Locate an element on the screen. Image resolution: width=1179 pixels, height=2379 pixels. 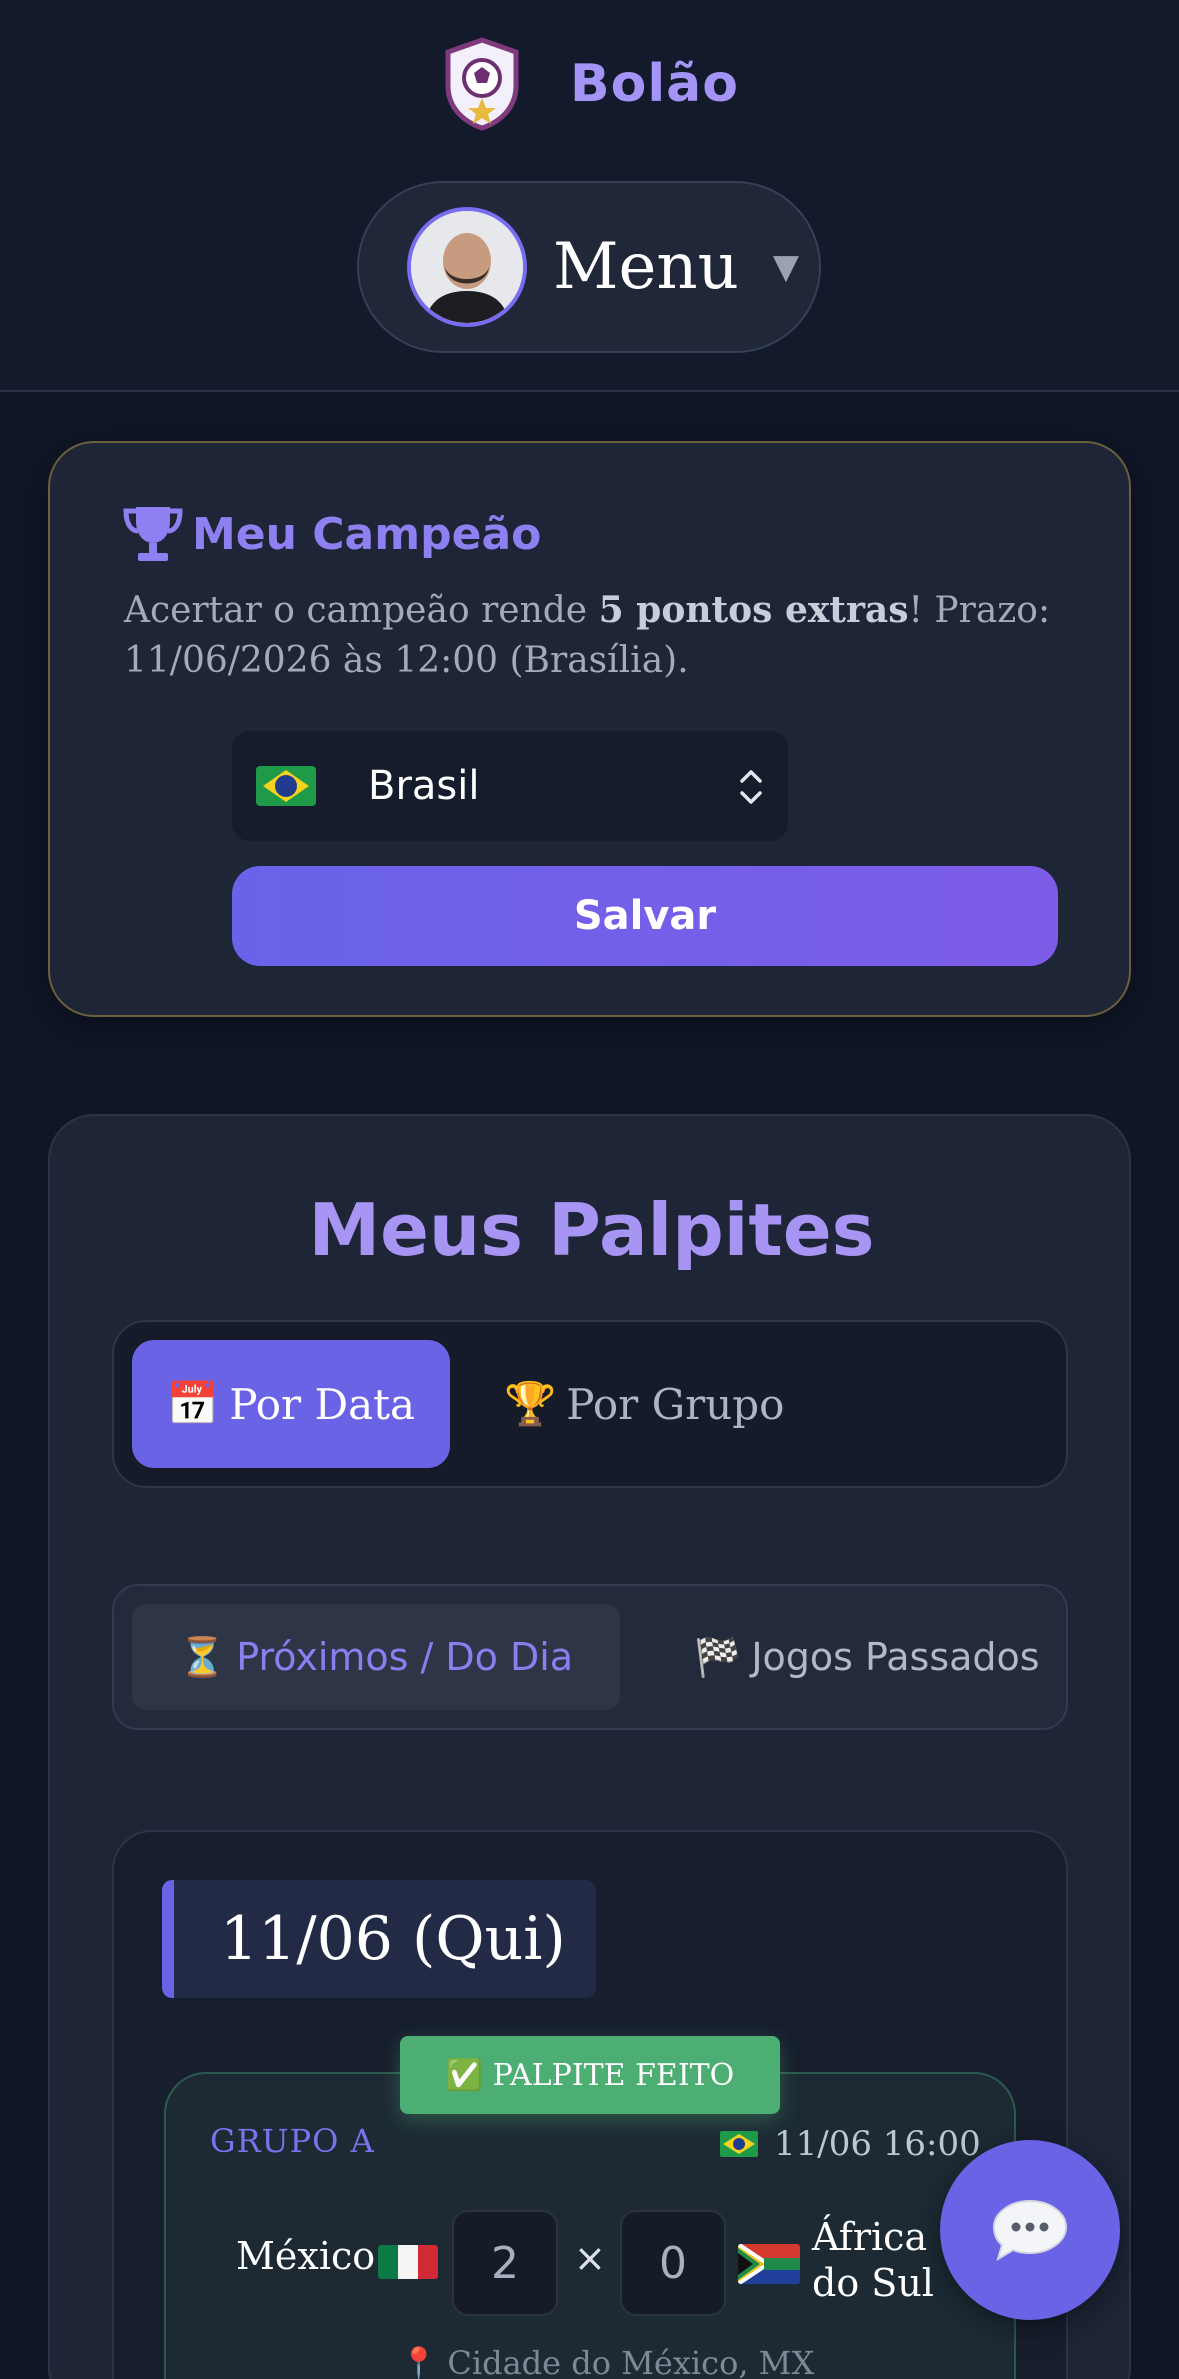
away-team-line2: do Sul is located at coordinates (873, 2283).